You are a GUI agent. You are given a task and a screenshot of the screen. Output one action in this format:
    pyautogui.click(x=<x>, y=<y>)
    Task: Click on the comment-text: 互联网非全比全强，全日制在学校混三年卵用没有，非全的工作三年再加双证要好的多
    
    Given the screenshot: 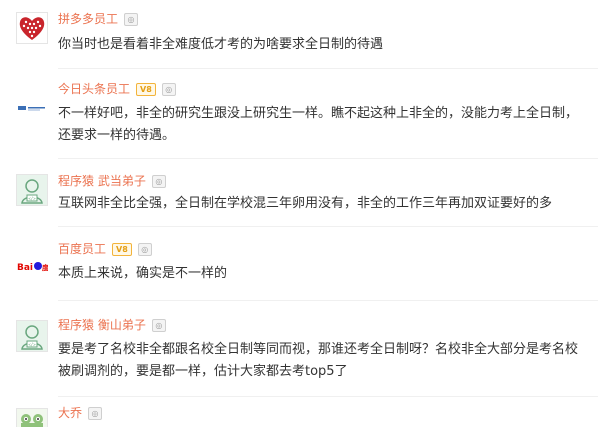 What is the action you would take?
    pyautogui.click(x=305, y=203)
    